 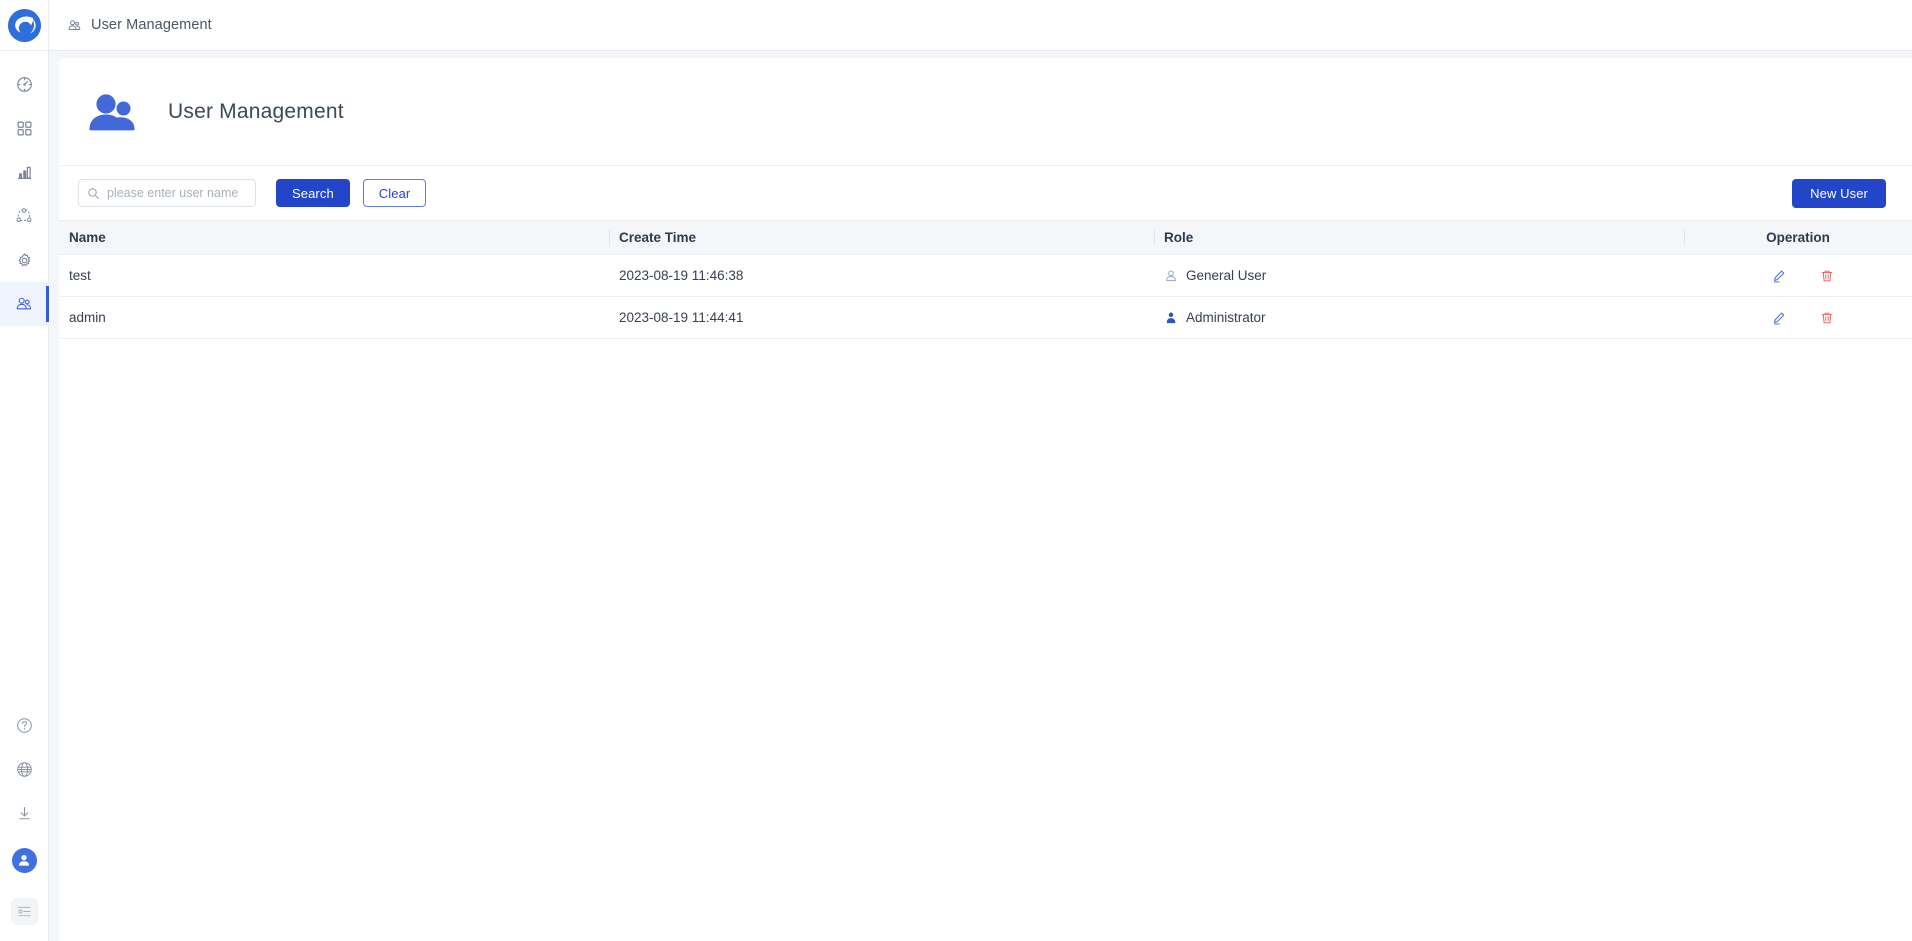 I want to click on sidebar-item-topology, so click(x=24, y=216).